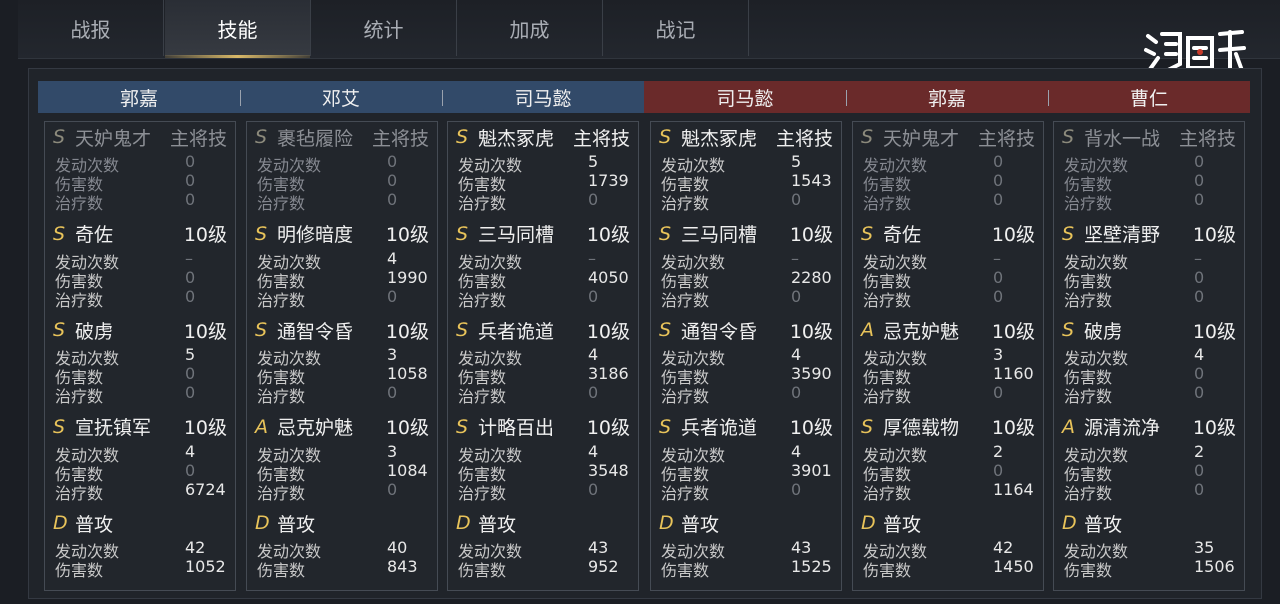 The width and height of the screenshot is (1280, 604). What do you see at coordinates (342, 267) in the screenshot?
I see `skill-block: S 明修暗度 10级 发动次数 4 伤害数 1990 治疗数 0` at bounding box center [342, 267].